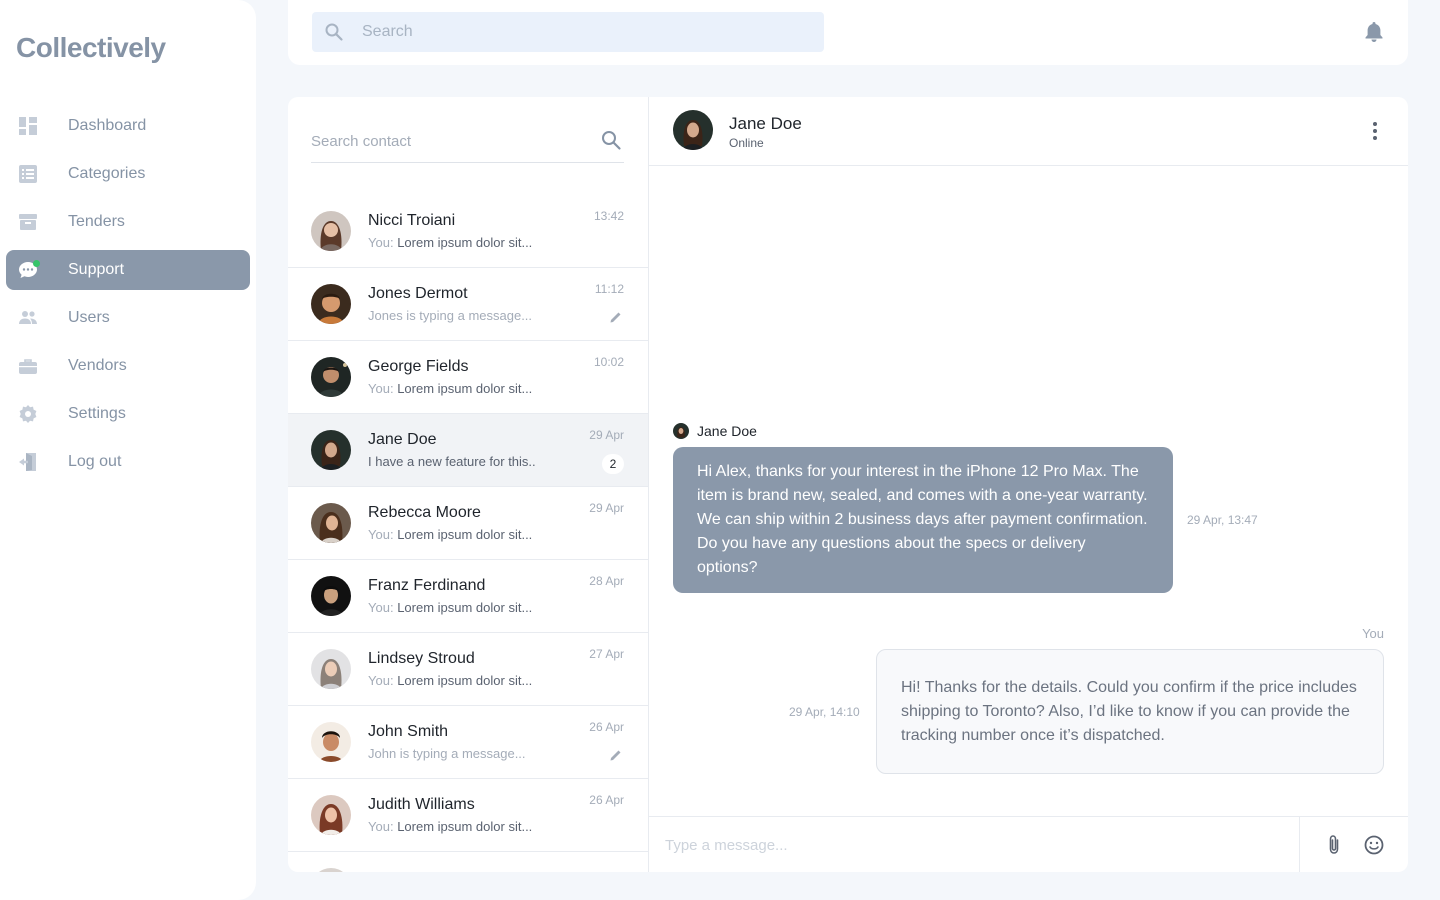  What do you see at coordinates (28, 414) in the screenshot?
I see `gear-icon` at bounding box center [28, 414].